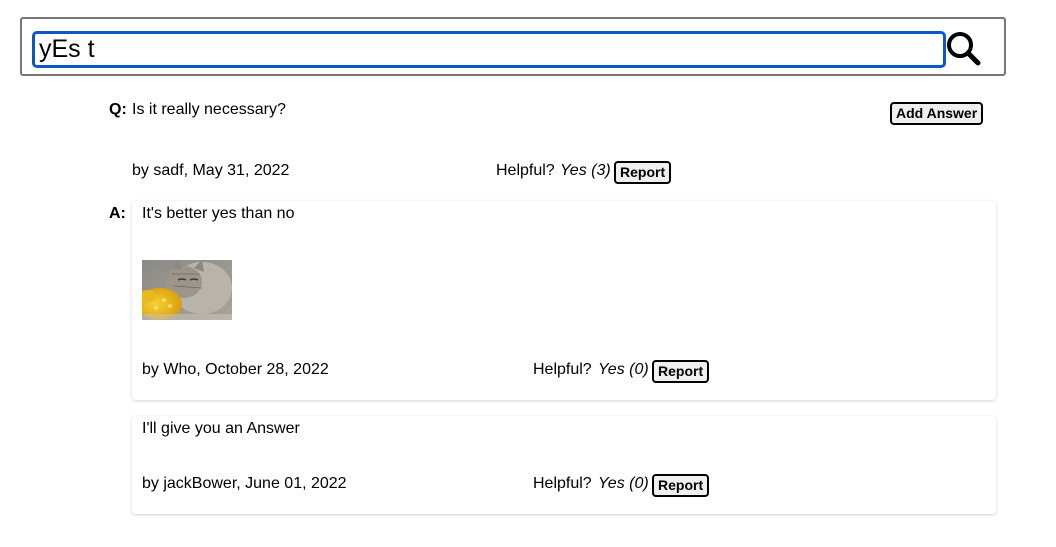 This screenshot has width=1056, height=547. What do you see at coordinates (187, 290) in the screenshot?
I see `answer-photo-thumbnail` at bounding box center [187, 290].